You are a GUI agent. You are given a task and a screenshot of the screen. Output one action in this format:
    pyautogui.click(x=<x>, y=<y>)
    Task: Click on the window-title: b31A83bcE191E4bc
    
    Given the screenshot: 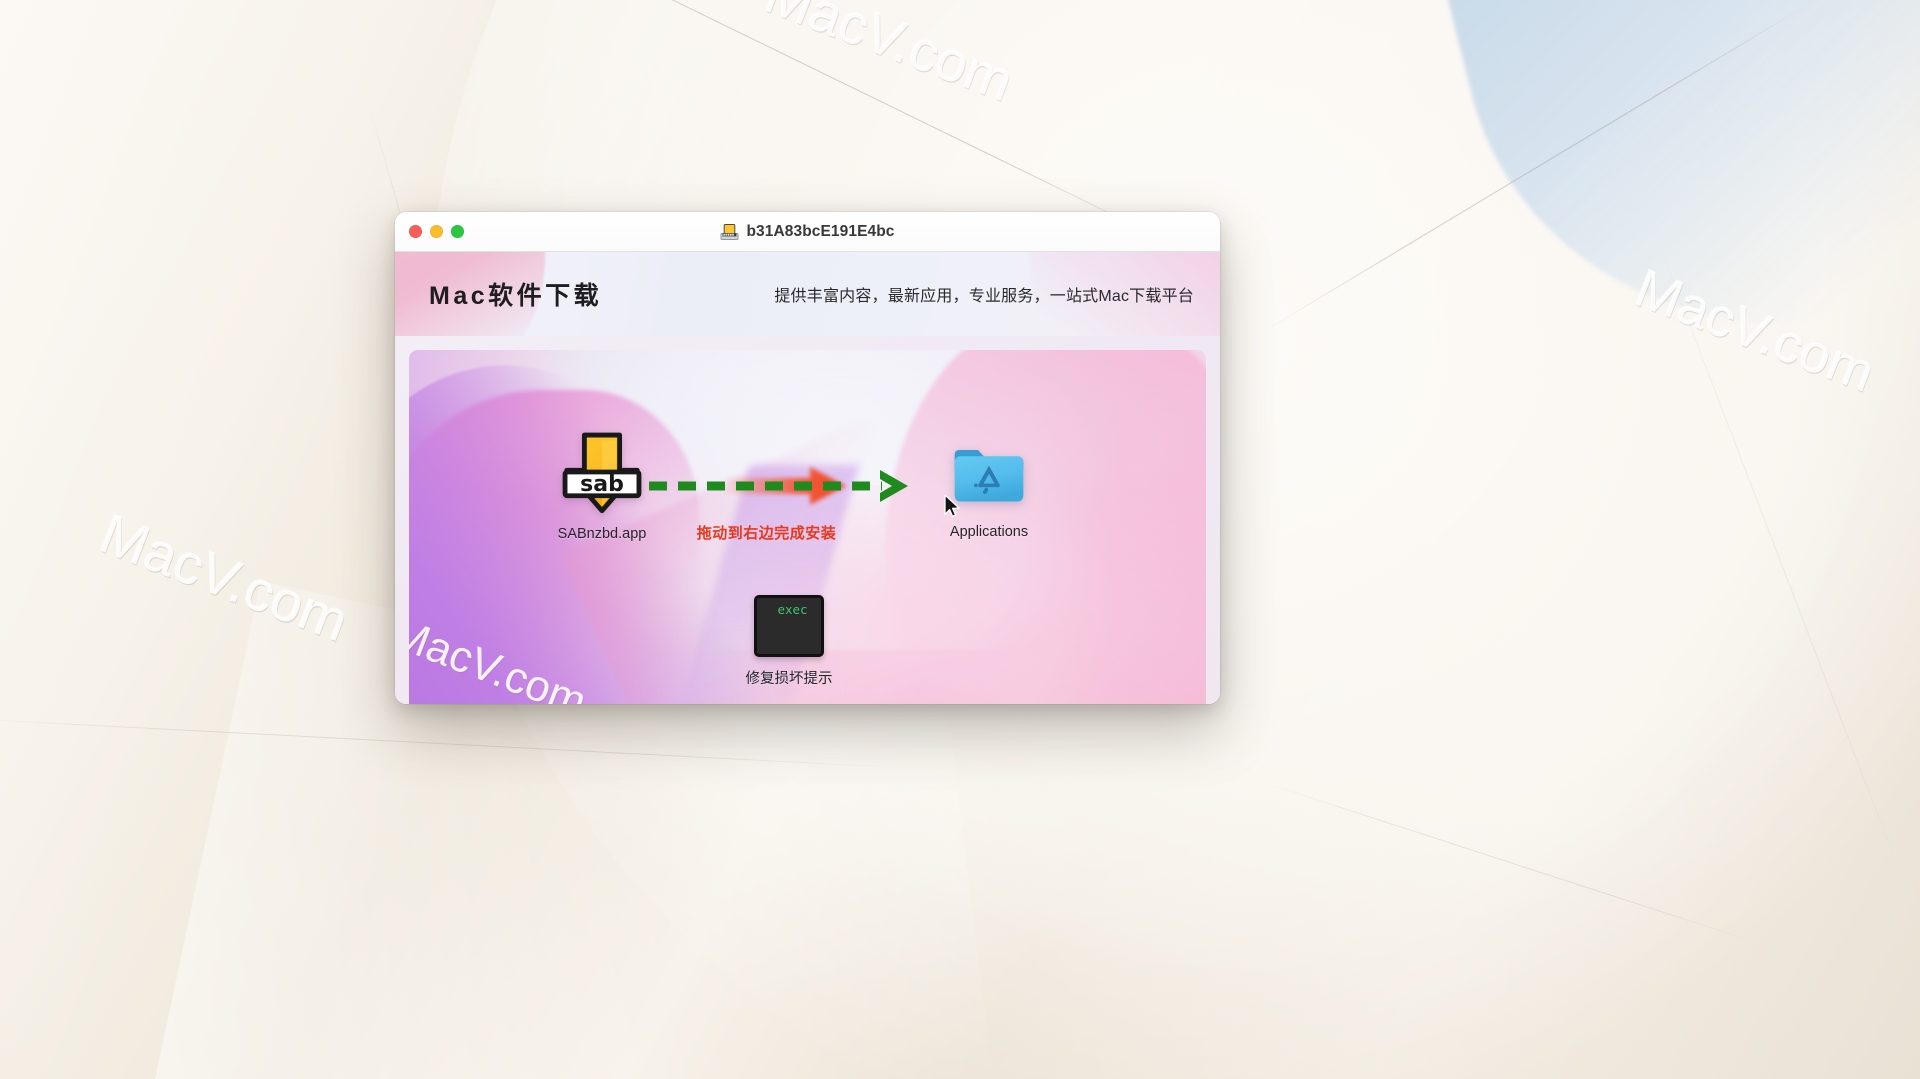 What is the action you would take?
    pyautogui.click(x=820, y=231)
    